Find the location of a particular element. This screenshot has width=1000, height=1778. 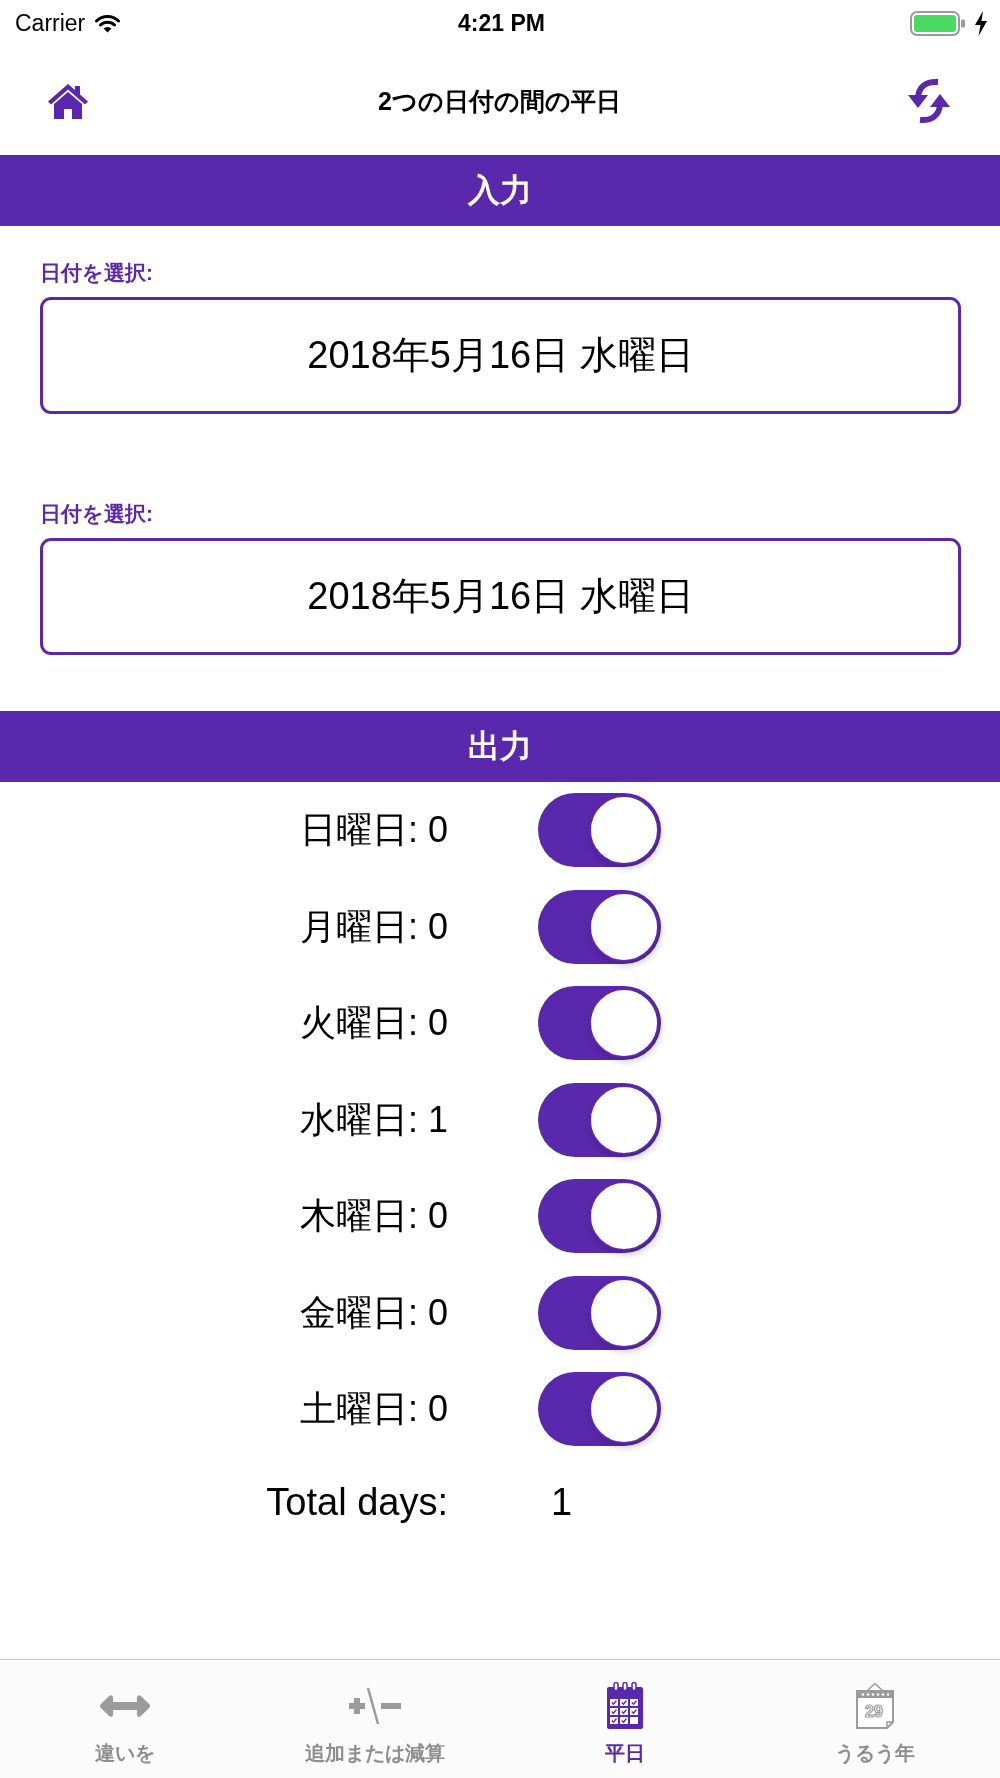

day-count-label: 土曜日: 0 is located at coordinates (373, 1409).